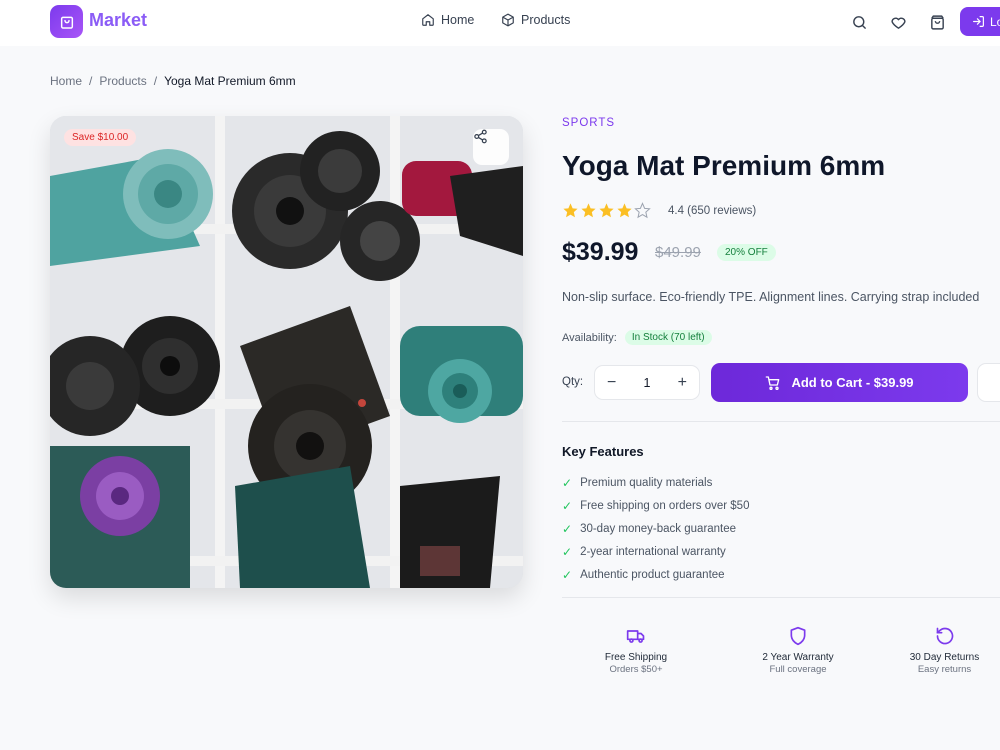  What do you see at coordinates (678, 252) in the screenshot?
I see `old-price: $49.99` at bounding box center [678, 252].